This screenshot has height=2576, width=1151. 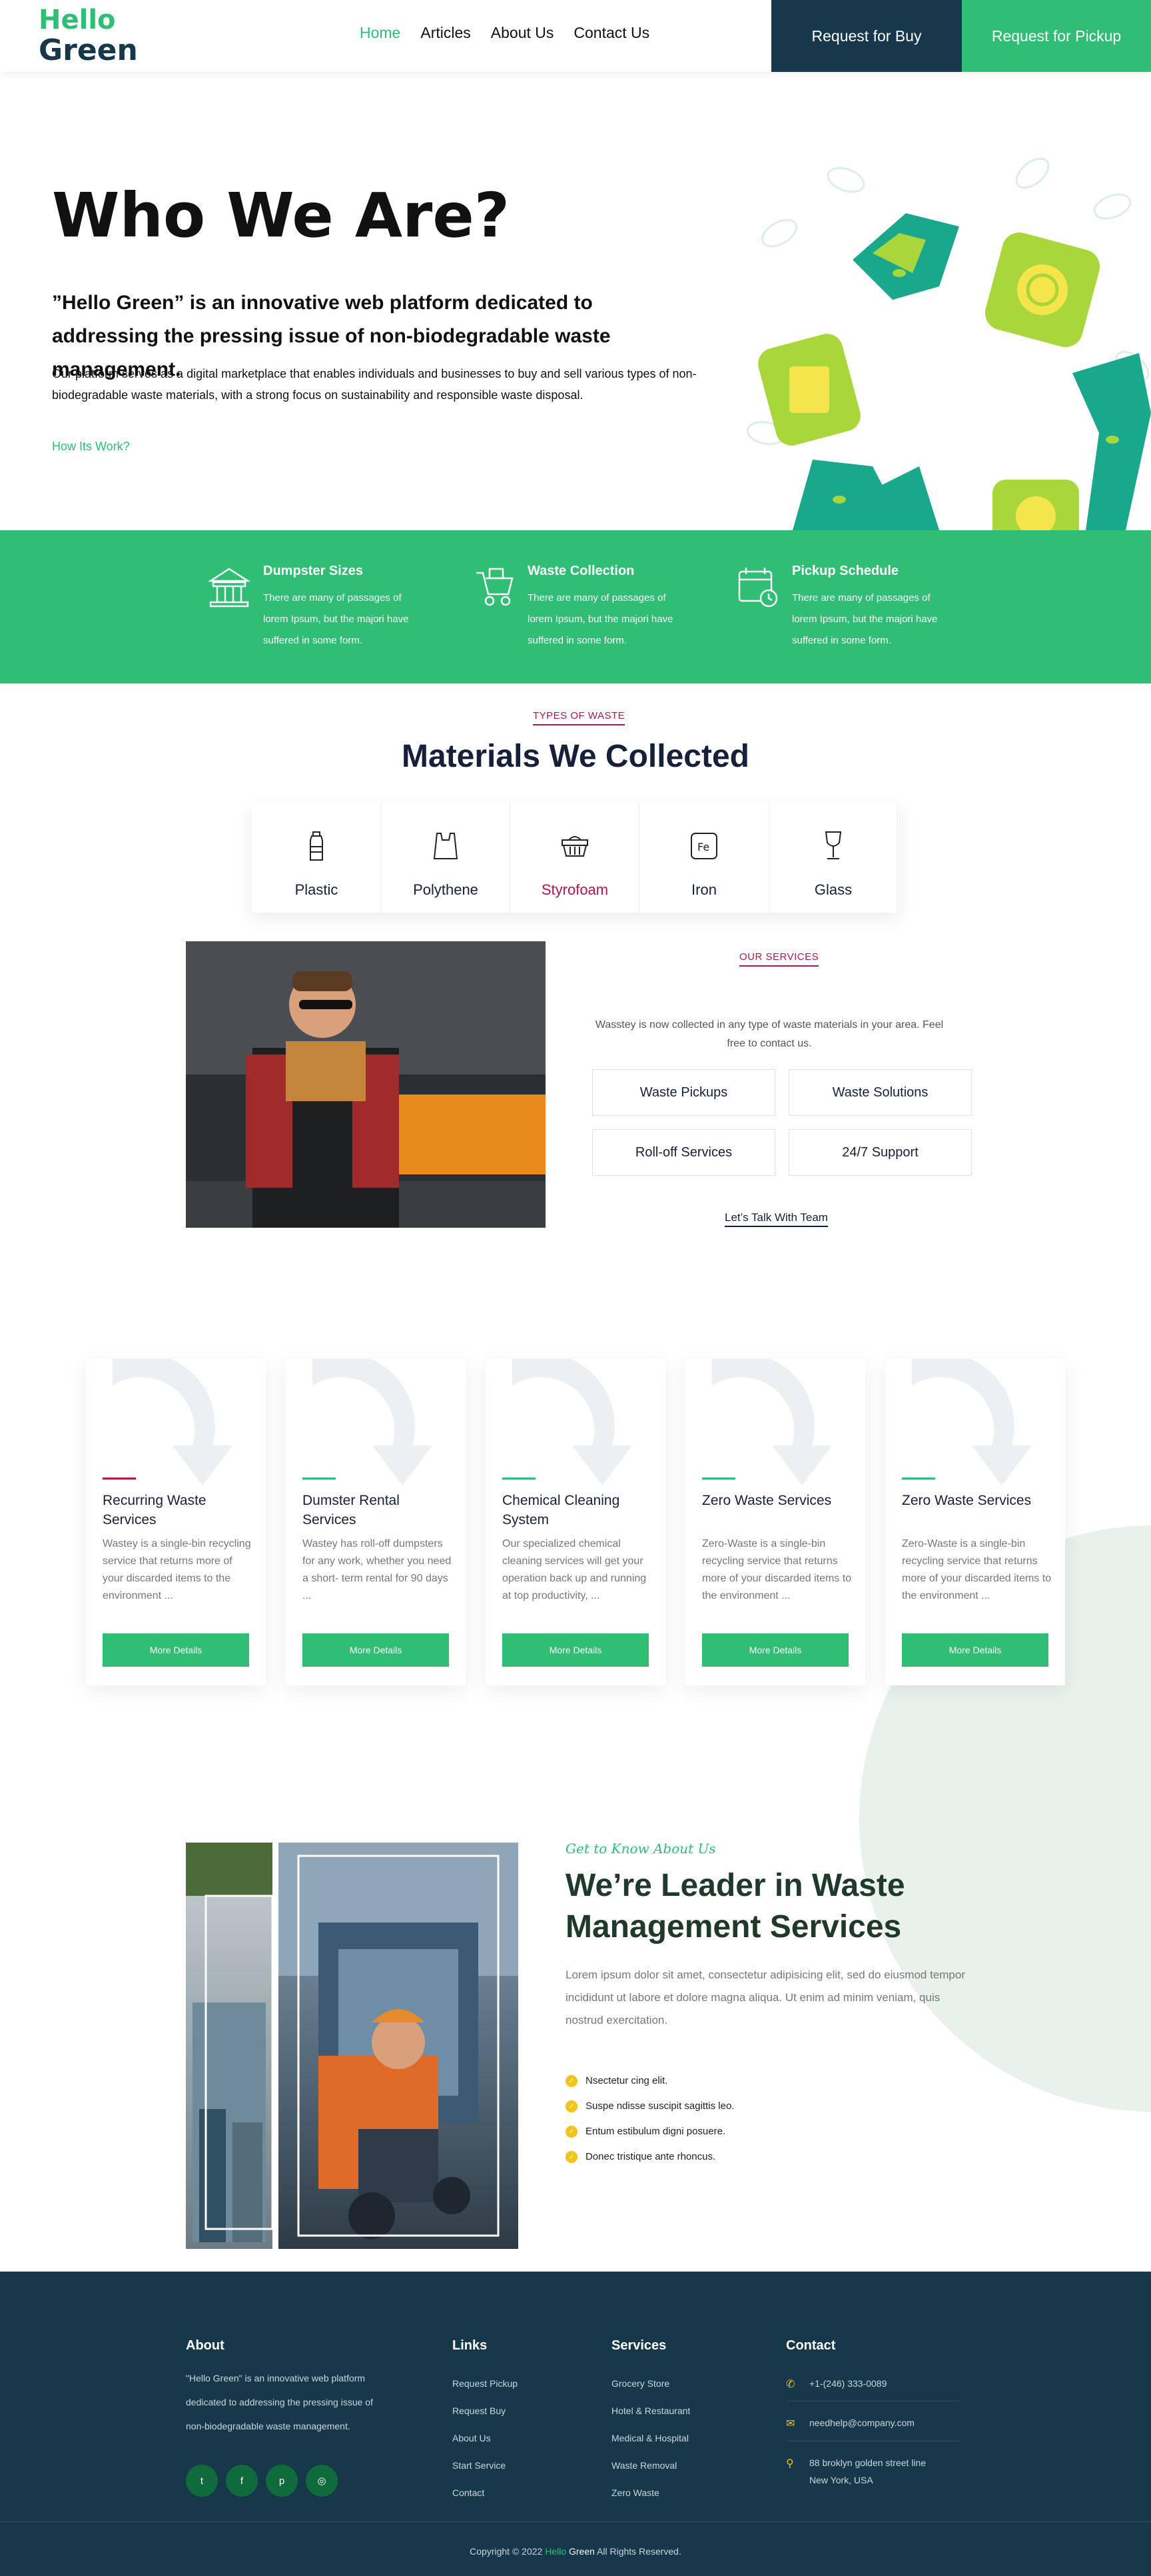 What do you see at coordinates (650, 2466) in the screenshot?
I see `footer-service-link: Waste Removal` at bounding box center [650, 2466].